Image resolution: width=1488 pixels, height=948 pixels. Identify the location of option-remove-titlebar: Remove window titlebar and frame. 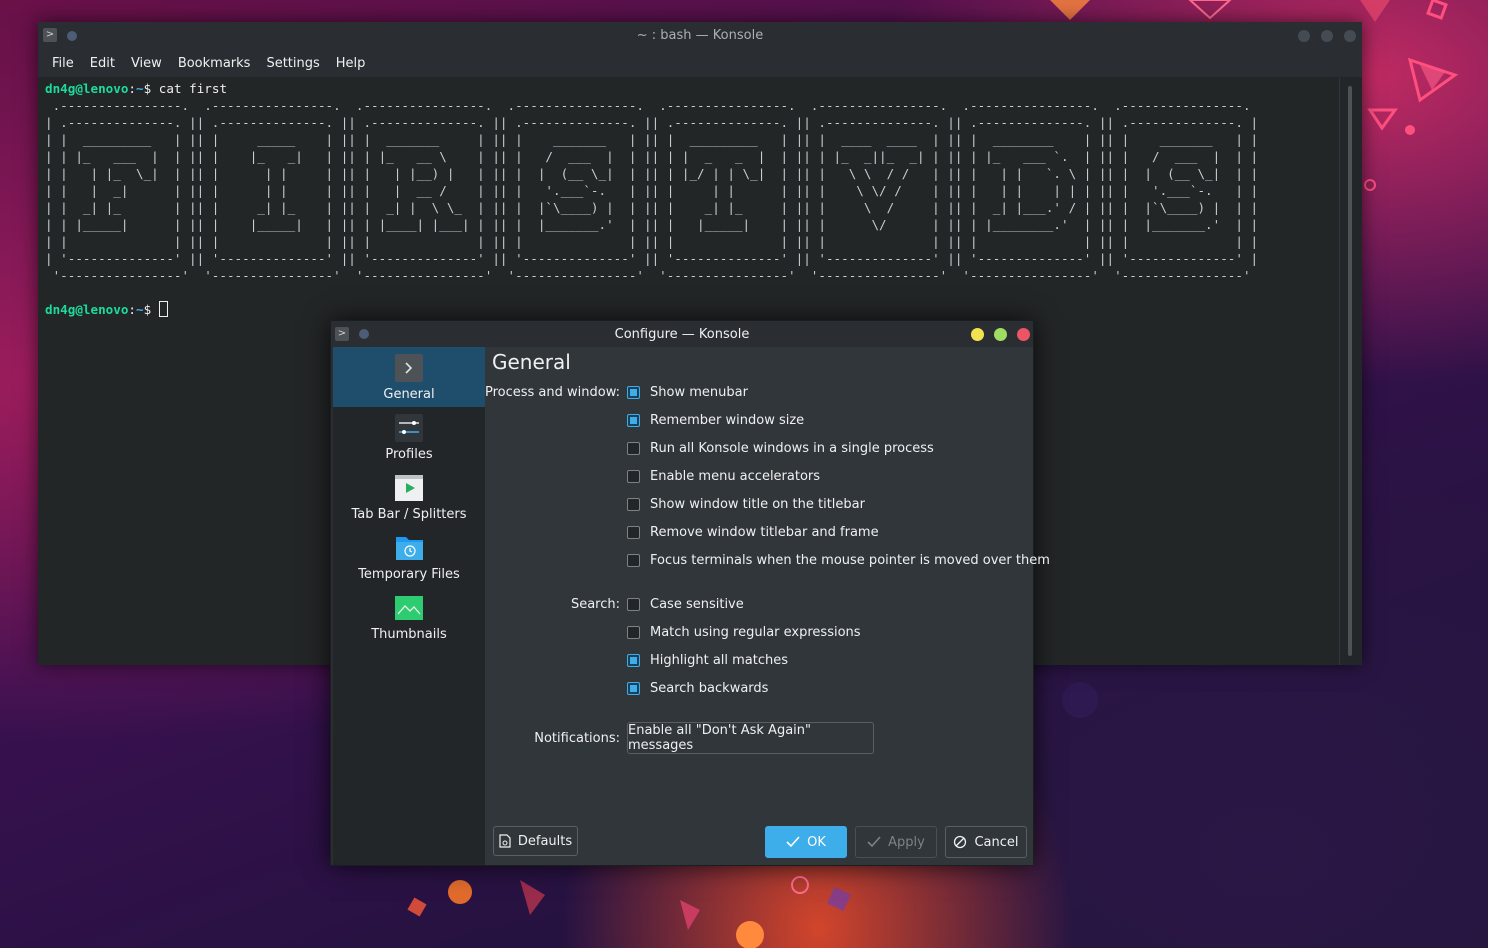
(759, 532).